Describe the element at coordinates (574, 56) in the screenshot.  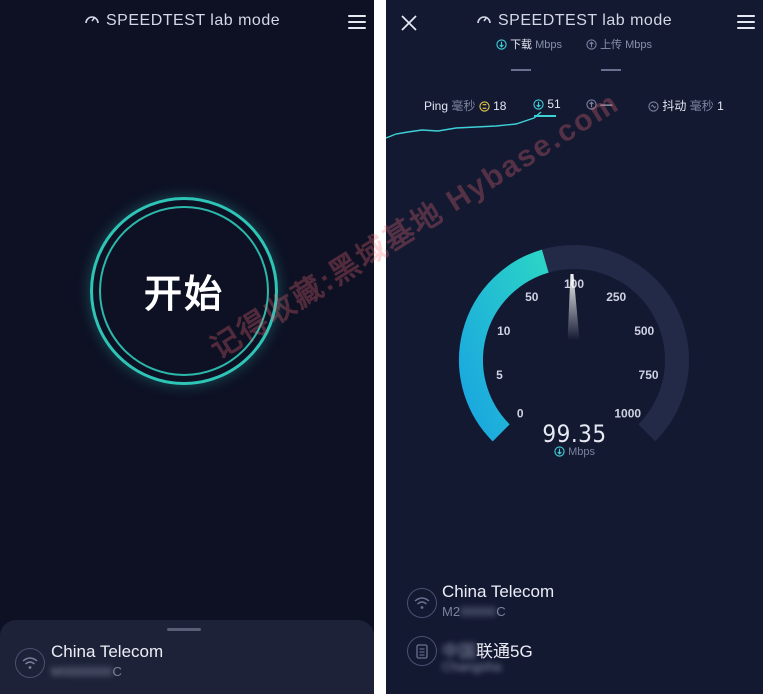
I see `result-tabs: 下载 Mbps 上传 Mbps` at that location.